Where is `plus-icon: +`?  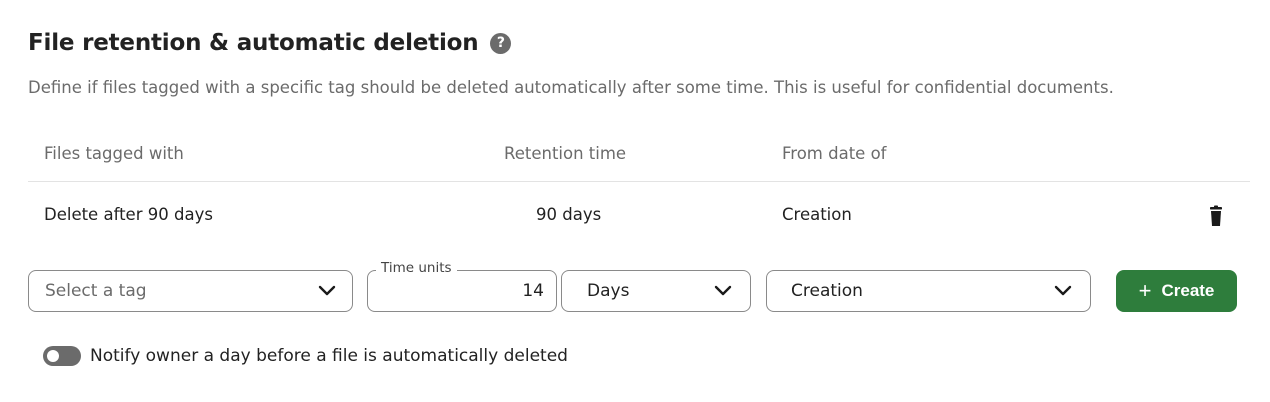
plus-icon: + is located at coordinates (1145, 290).